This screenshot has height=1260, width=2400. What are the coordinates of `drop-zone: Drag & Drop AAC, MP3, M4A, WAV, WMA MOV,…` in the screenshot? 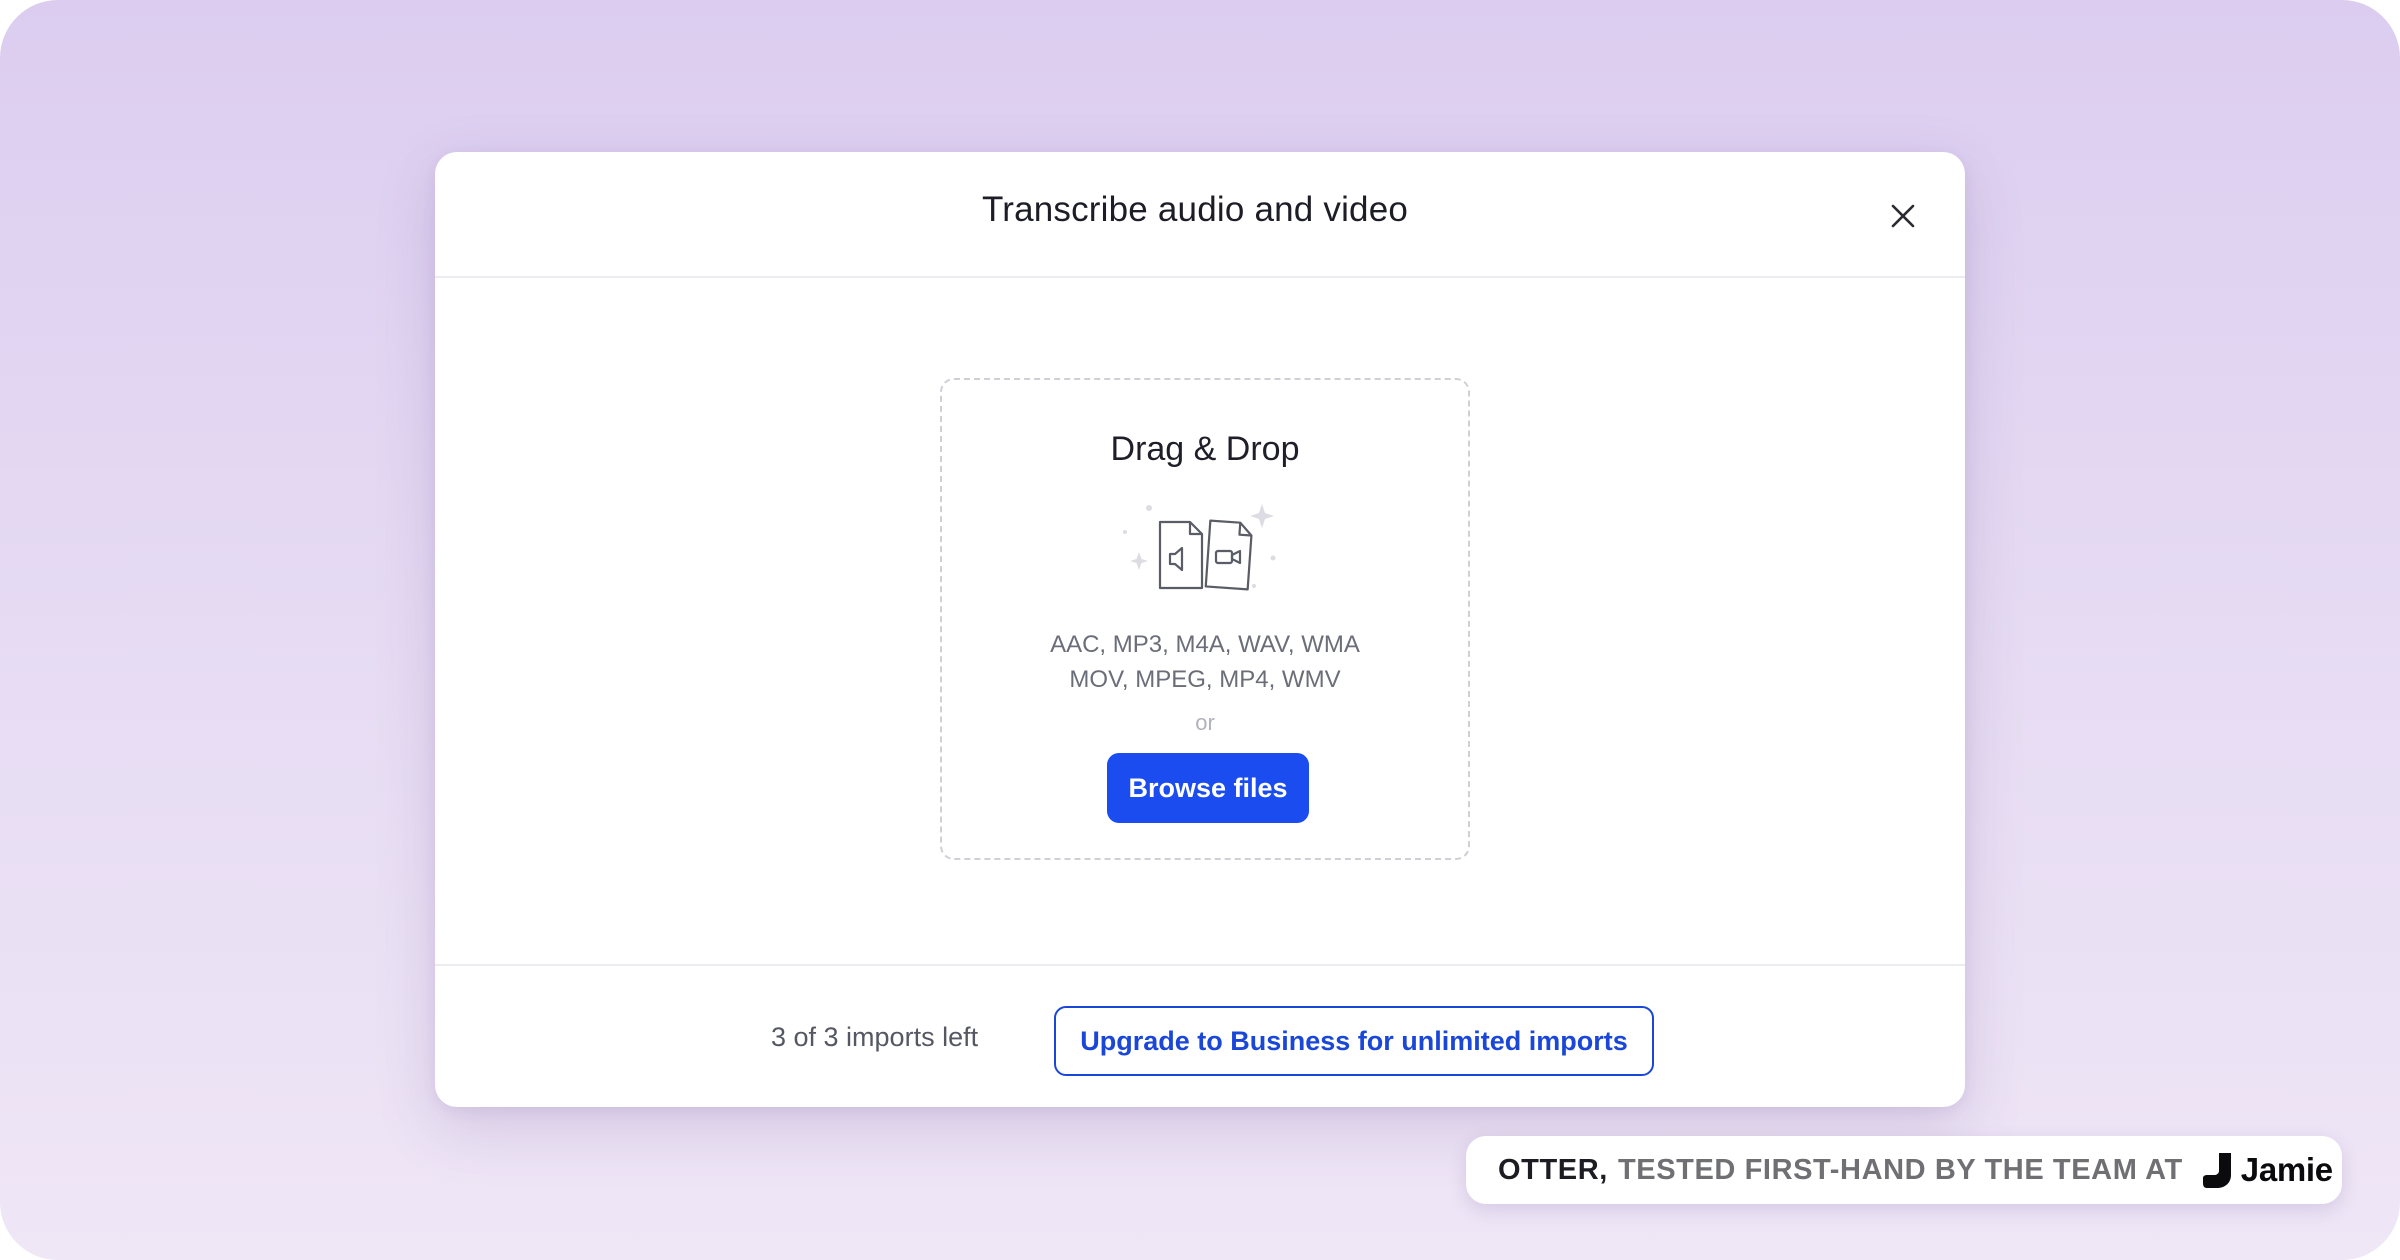 It's located at (1205, 619).